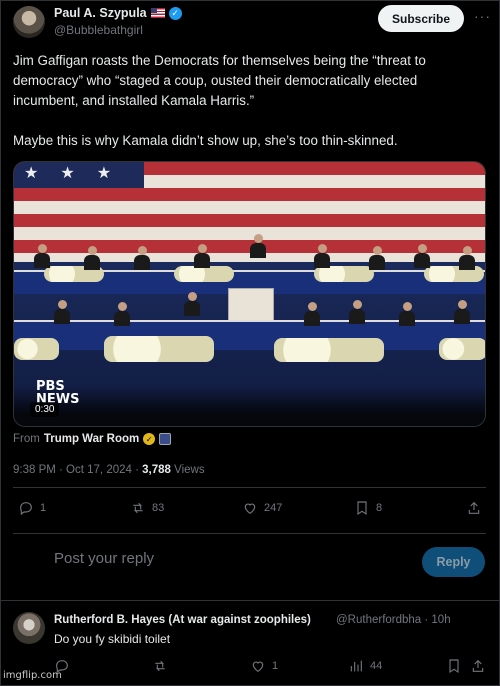  I want to click on comment-text: Do you fy skibidi toilet, so click(112, 639).